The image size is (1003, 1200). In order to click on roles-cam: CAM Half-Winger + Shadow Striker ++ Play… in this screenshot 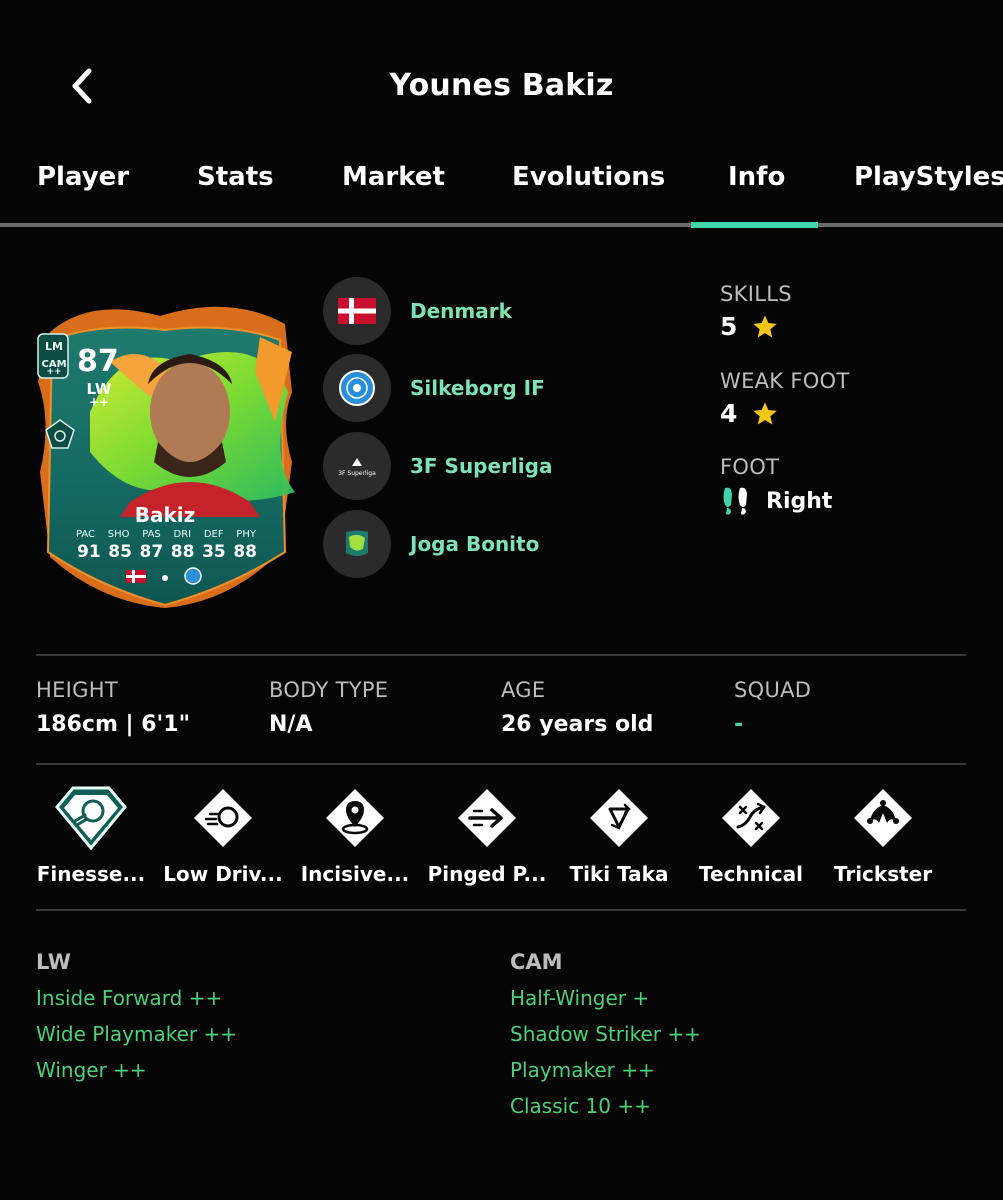, I will do `click(605, 1037)`.